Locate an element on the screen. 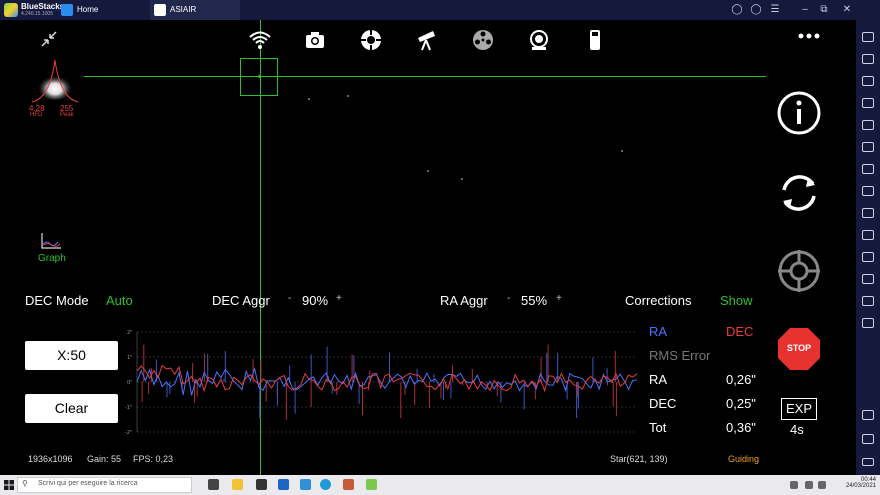  windows-start-icon is located at coordinates (9, 485).